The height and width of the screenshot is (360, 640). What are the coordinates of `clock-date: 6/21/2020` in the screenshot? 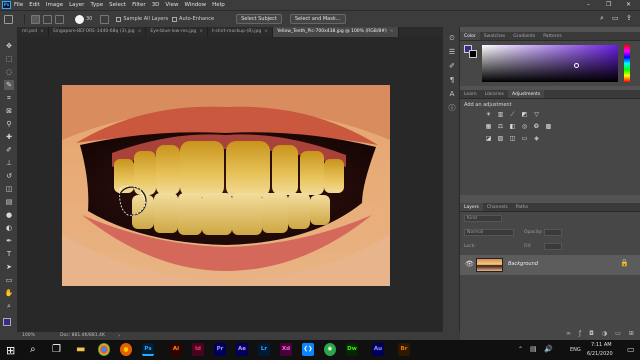 It's located at (600, 354).